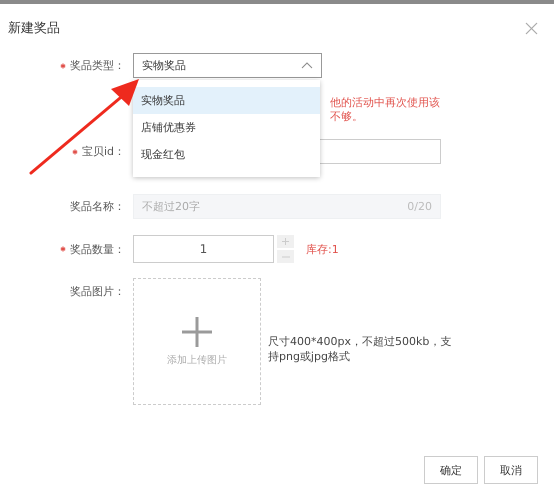 This screenshot has height=498, width=554. What do you see at coordinates (385, 103) in the screenshot?
I see `warning-text: 他的活动中再次使用该` at bounding box center [385, 103].